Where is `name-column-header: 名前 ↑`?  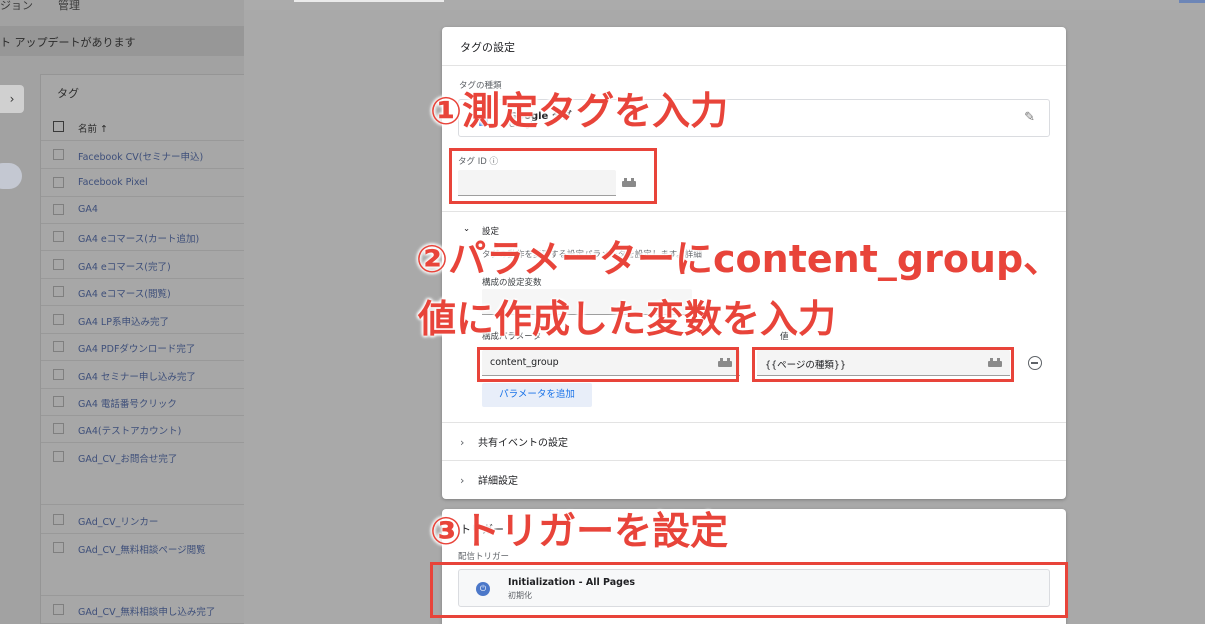 name-column-header: 名前 ↑ is located at coordinates (93, 128).